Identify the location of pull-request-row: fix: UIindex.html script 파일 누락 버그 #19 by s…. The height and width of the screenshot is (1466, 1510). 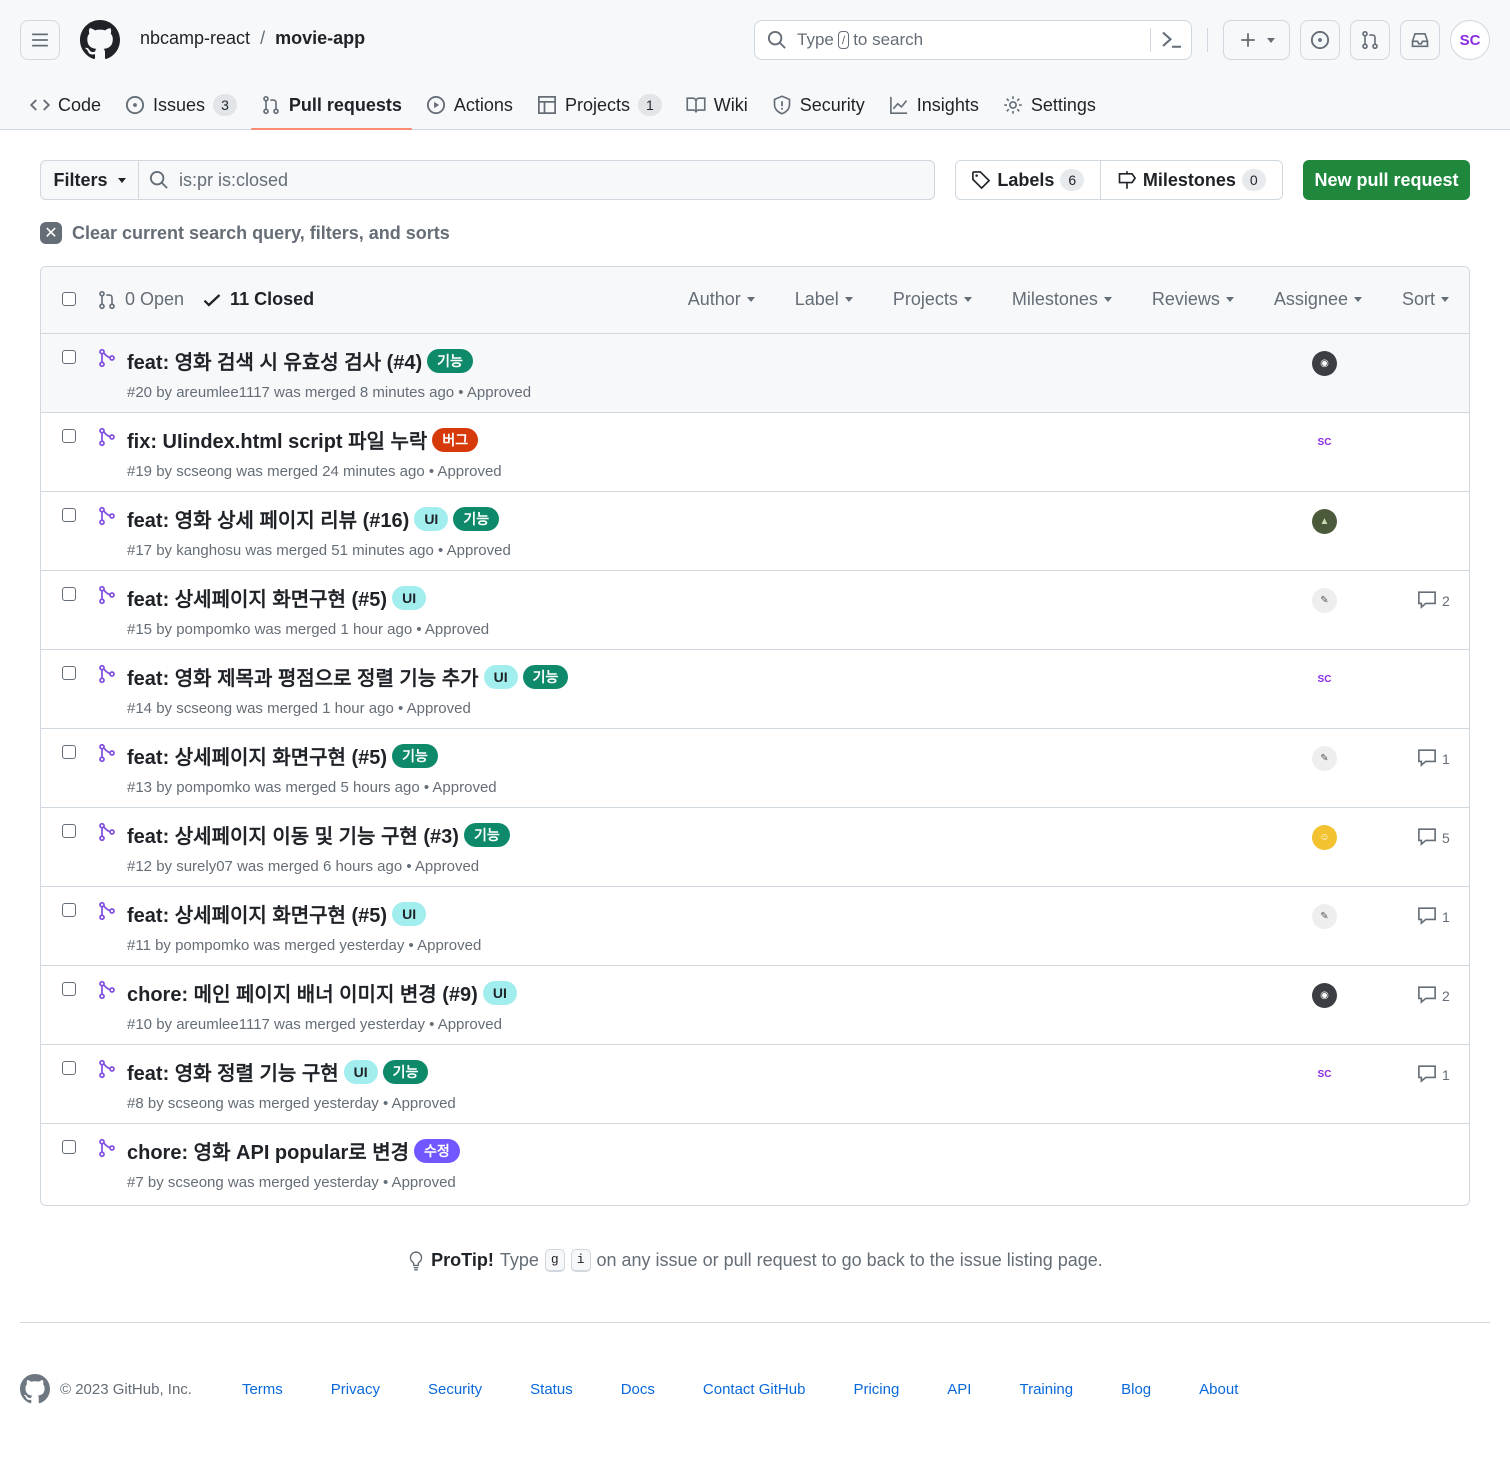
(755, 452).